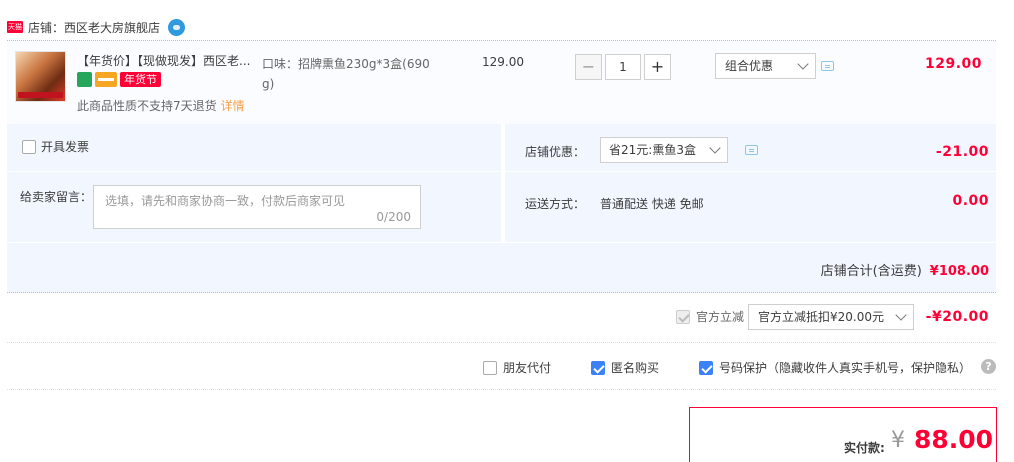 The image size is (1014, 462). Describe the element at coordinates (177, 27) in the screenshot. I see `chat-contact-icon` at that location.